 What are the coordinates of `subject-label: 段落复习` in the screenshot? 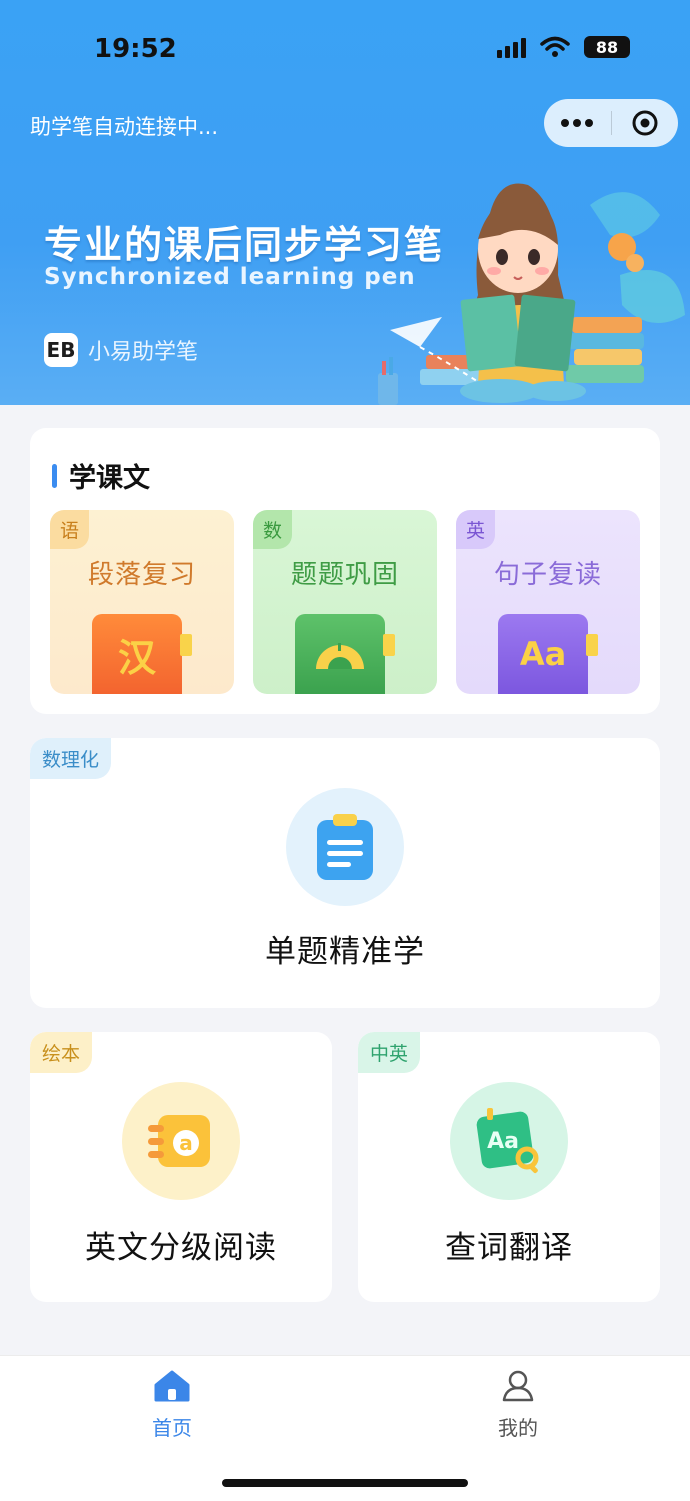 It's located at (141, 575).